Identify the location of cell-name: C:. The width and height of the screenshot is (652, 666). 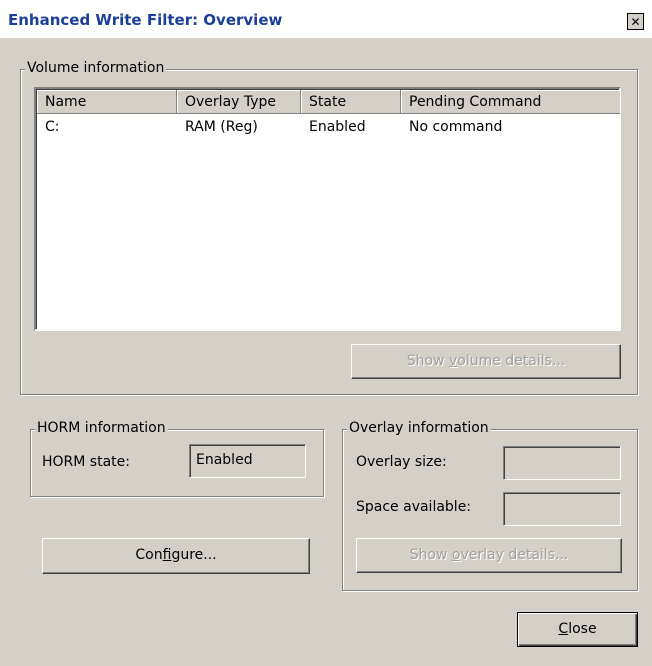
(52, 127).